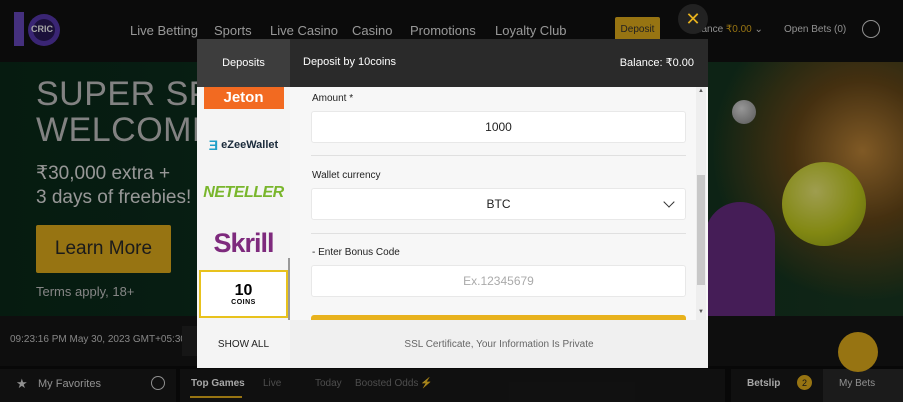 Image resolution: width=903 pixels, height=402 pixels. I want to click on scroll-up-icon: ▲, so click(701, 91).